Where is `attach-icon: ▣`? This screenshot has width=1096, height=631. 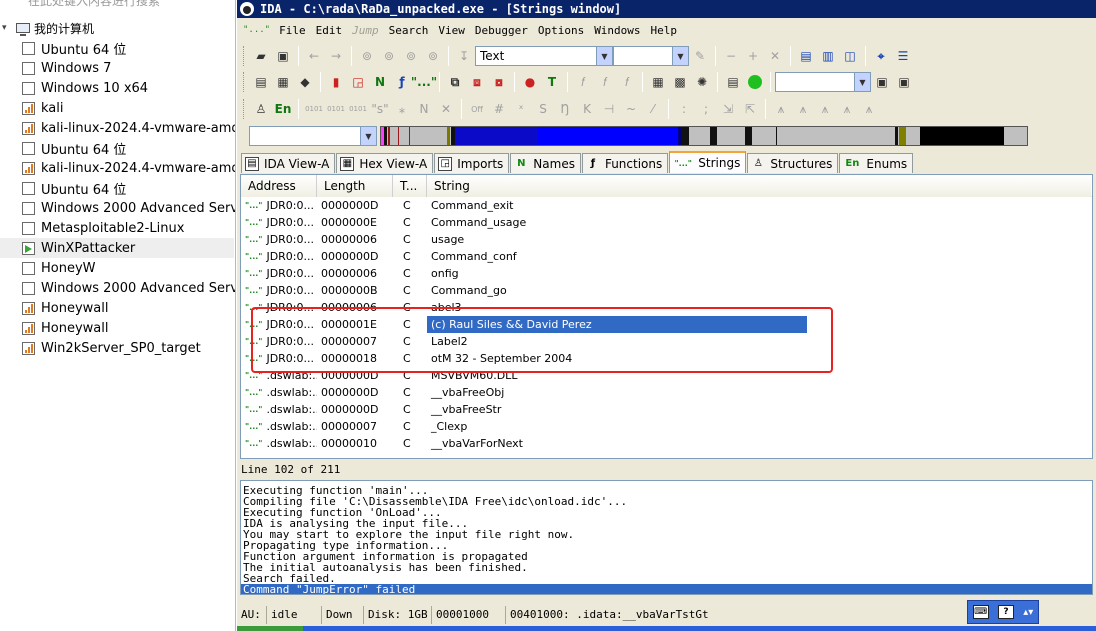
attach-icon: ▣ is located at coordinates (904, 82).